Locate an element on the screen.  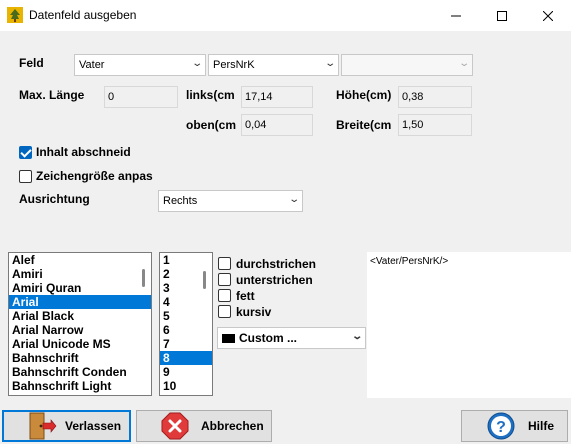
feld-label: Feld is located at coordinates (31, 63).